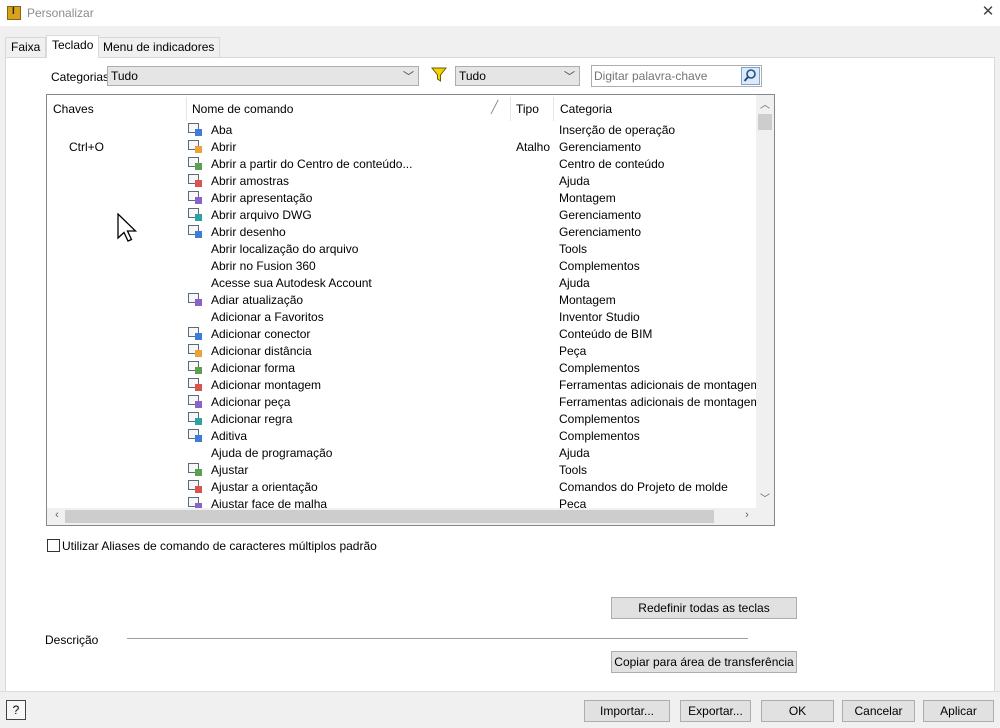  I want to click on table-row: Abrir desenho Gerenciamento, so click(403, 231).